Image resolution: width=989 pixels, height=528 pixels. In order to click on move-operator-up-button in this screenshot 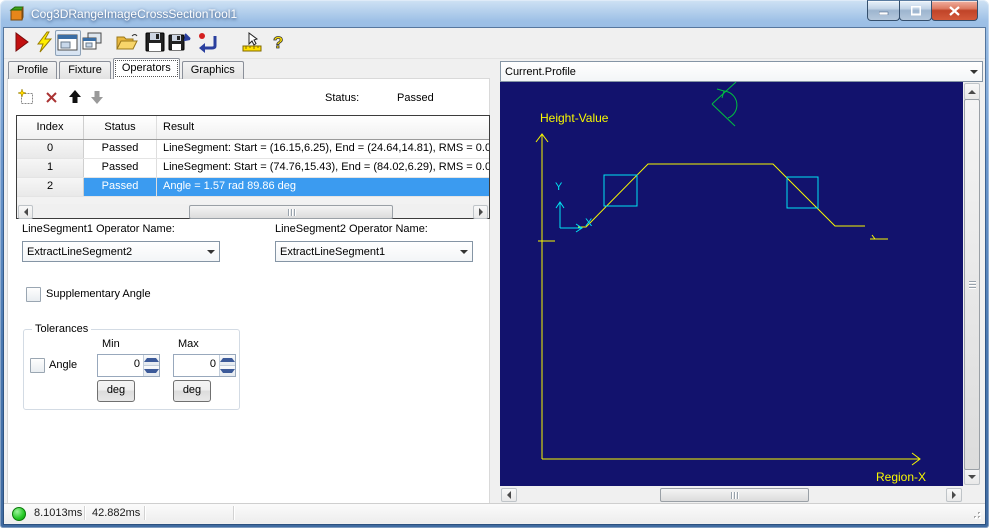, I will do `click(75, 97)`.